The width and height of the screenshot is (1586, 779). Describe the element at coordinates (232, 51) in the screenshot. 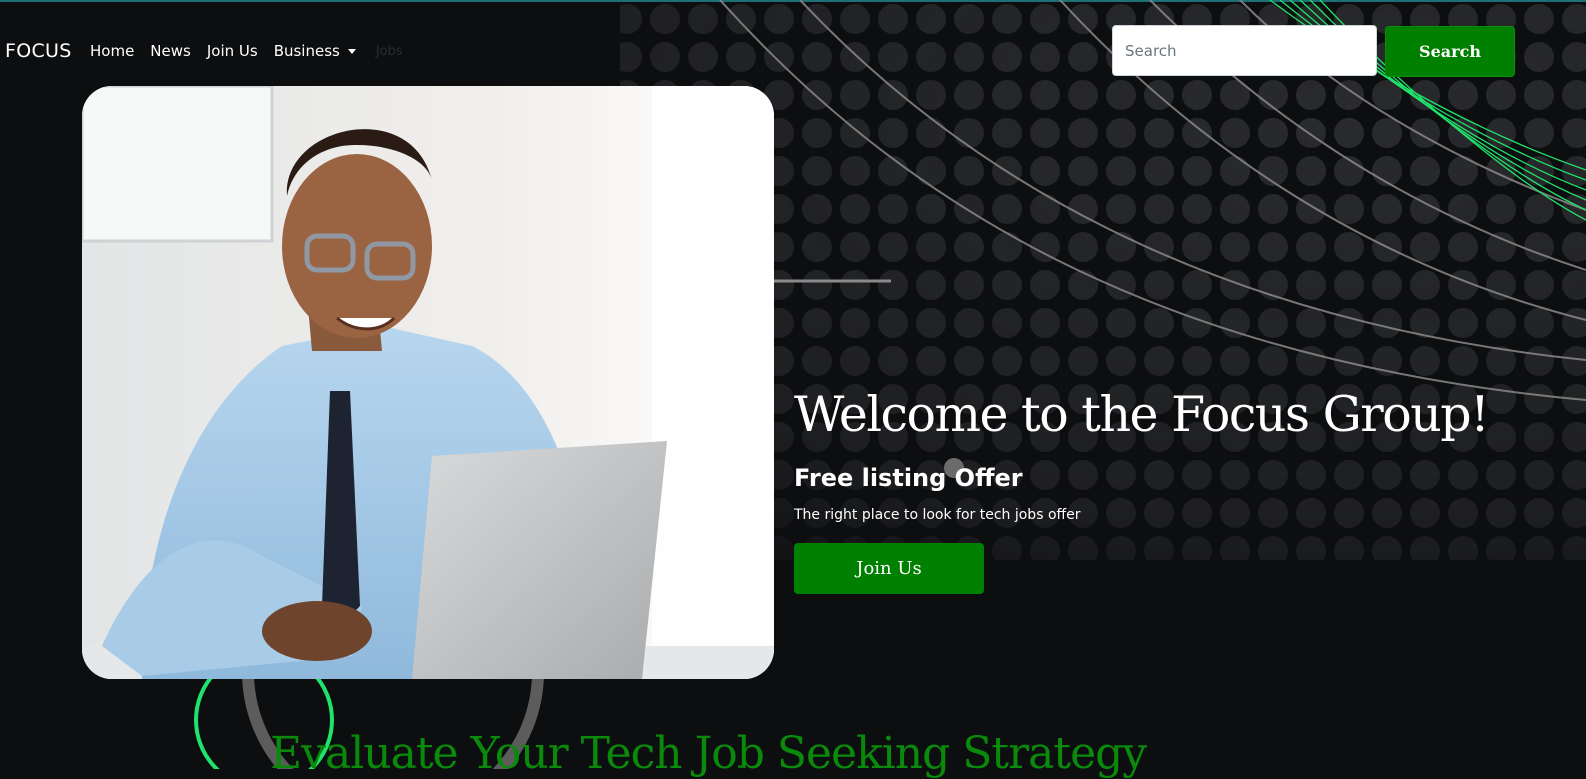

I see `nav-join-us: Join Us` at that location.